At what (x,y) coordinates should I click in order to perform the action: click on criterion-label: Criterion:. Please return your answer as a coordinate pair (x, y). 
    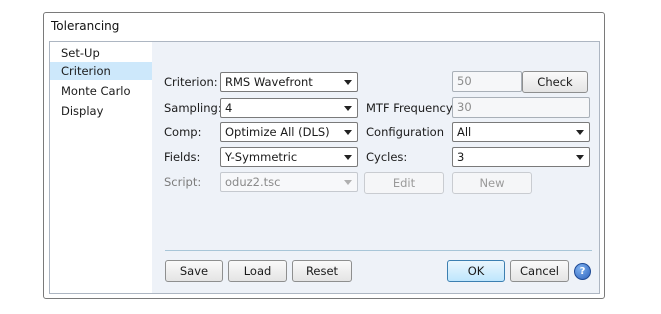
    Looking at the image, I should click on (191, 82).